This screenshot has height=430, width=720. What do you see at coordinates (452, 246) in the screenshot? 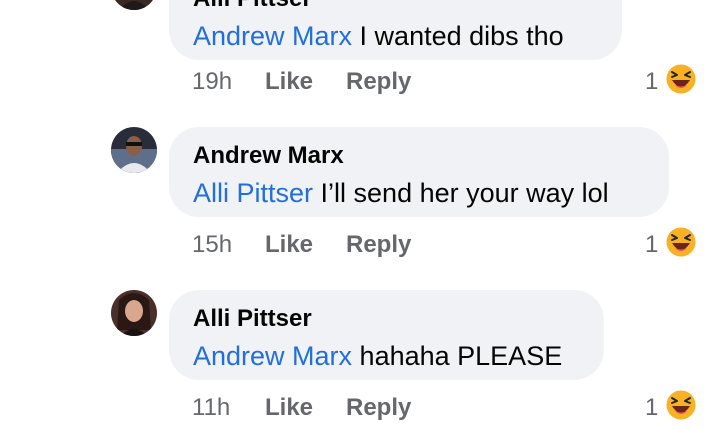
I see `comment-actions: 15h Like Reply 1` at bounding box center [452, 246].